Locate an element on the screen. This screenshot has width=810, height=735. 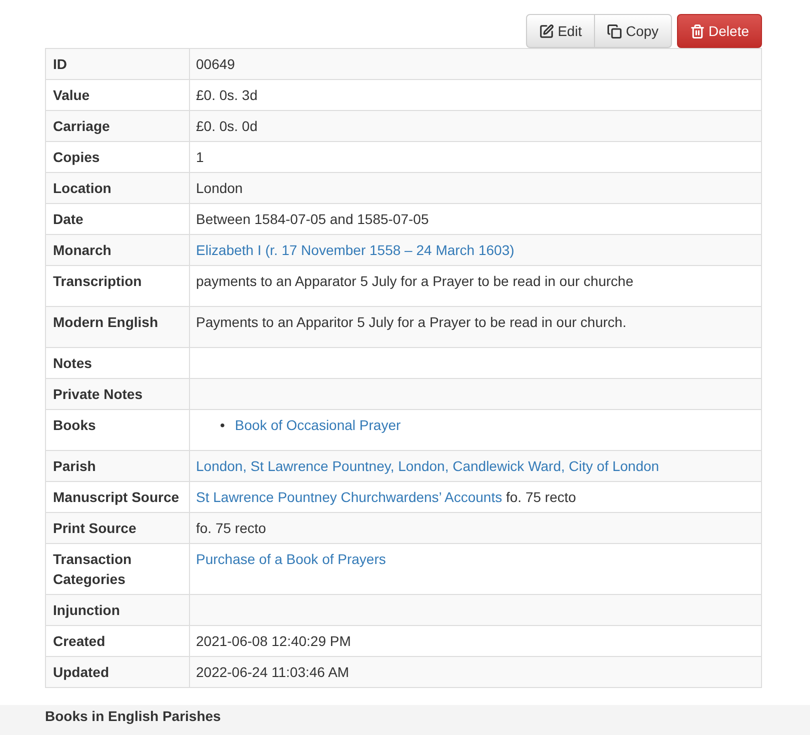
cell-text: 1 is located at coordinates (200, 157).